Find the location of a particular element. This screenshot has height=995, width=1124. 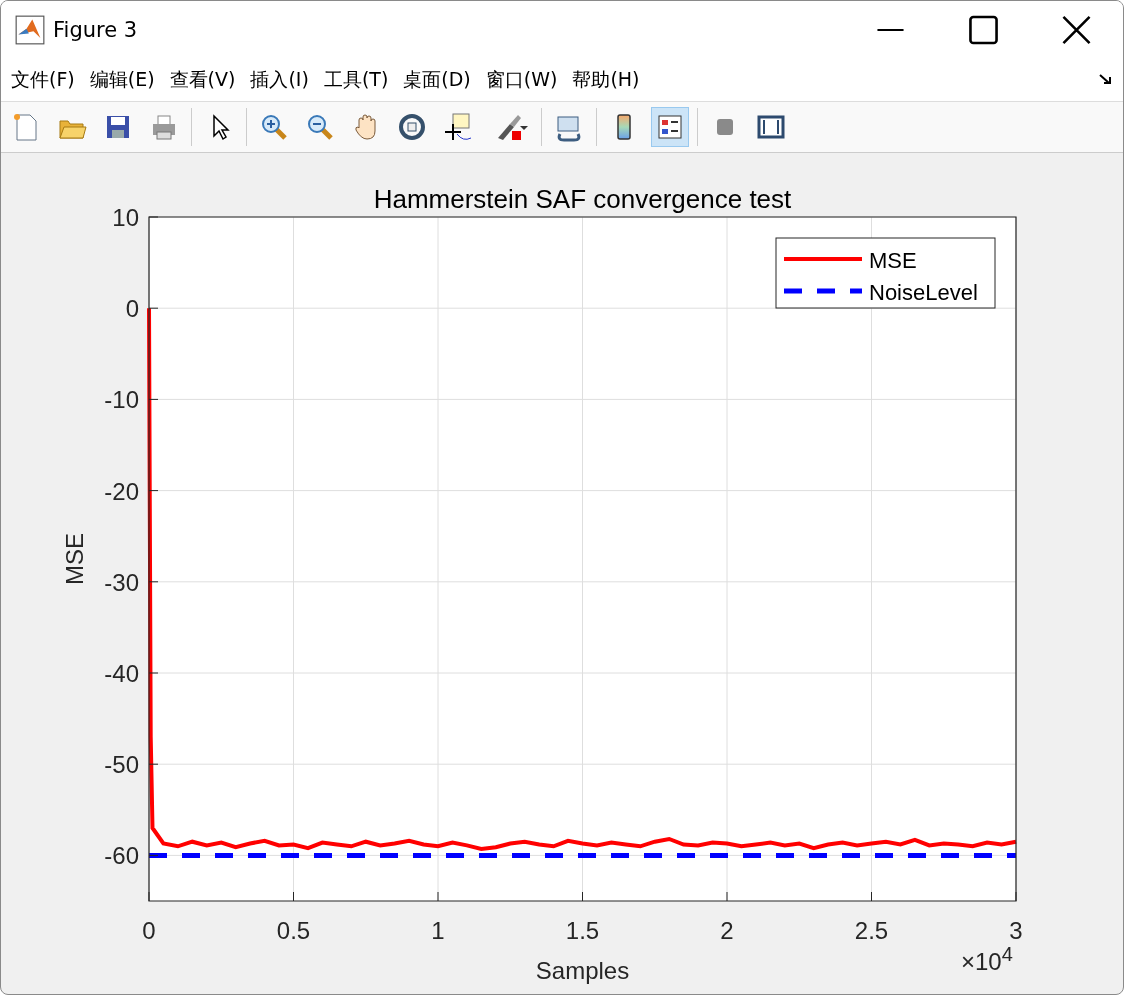

tick-label: 0.5 is located at coordinates (293, 930).